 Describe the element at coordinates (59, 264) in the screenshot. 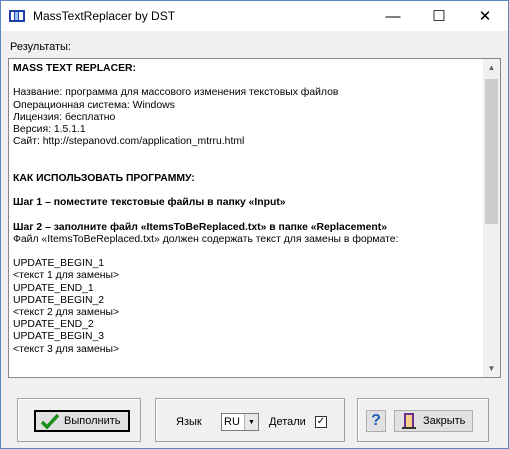

I see `results-line: UPDATE_BEGIN_1` at that location.